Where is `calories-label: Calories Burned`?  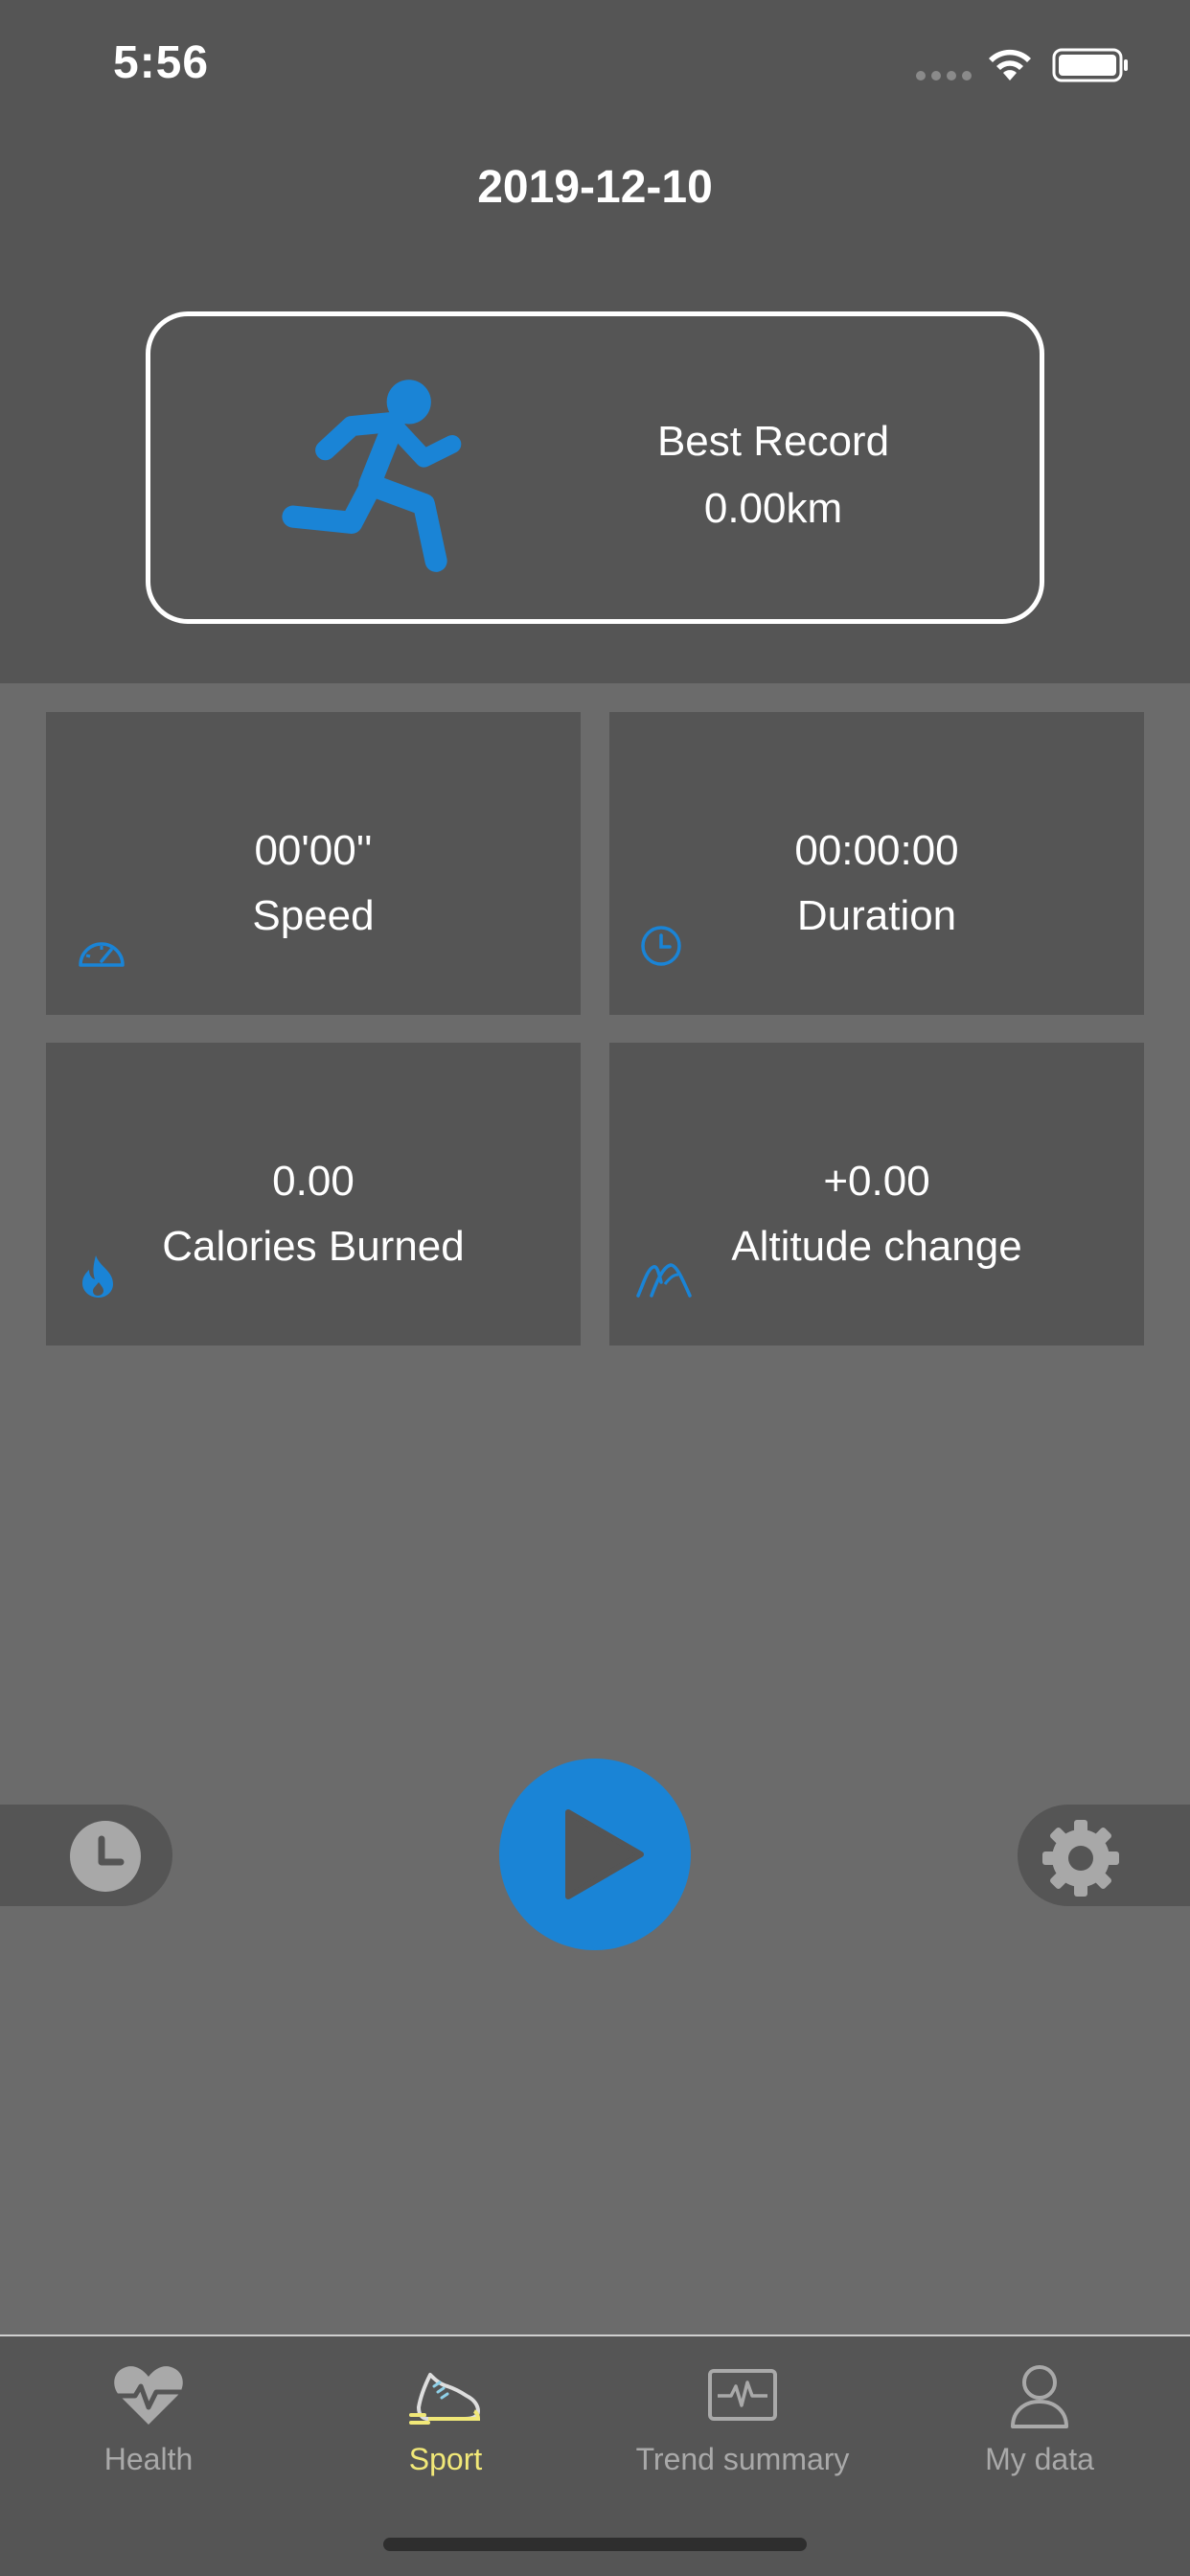
calories-label: Calories Burned is located at coordinates (313, 1246).